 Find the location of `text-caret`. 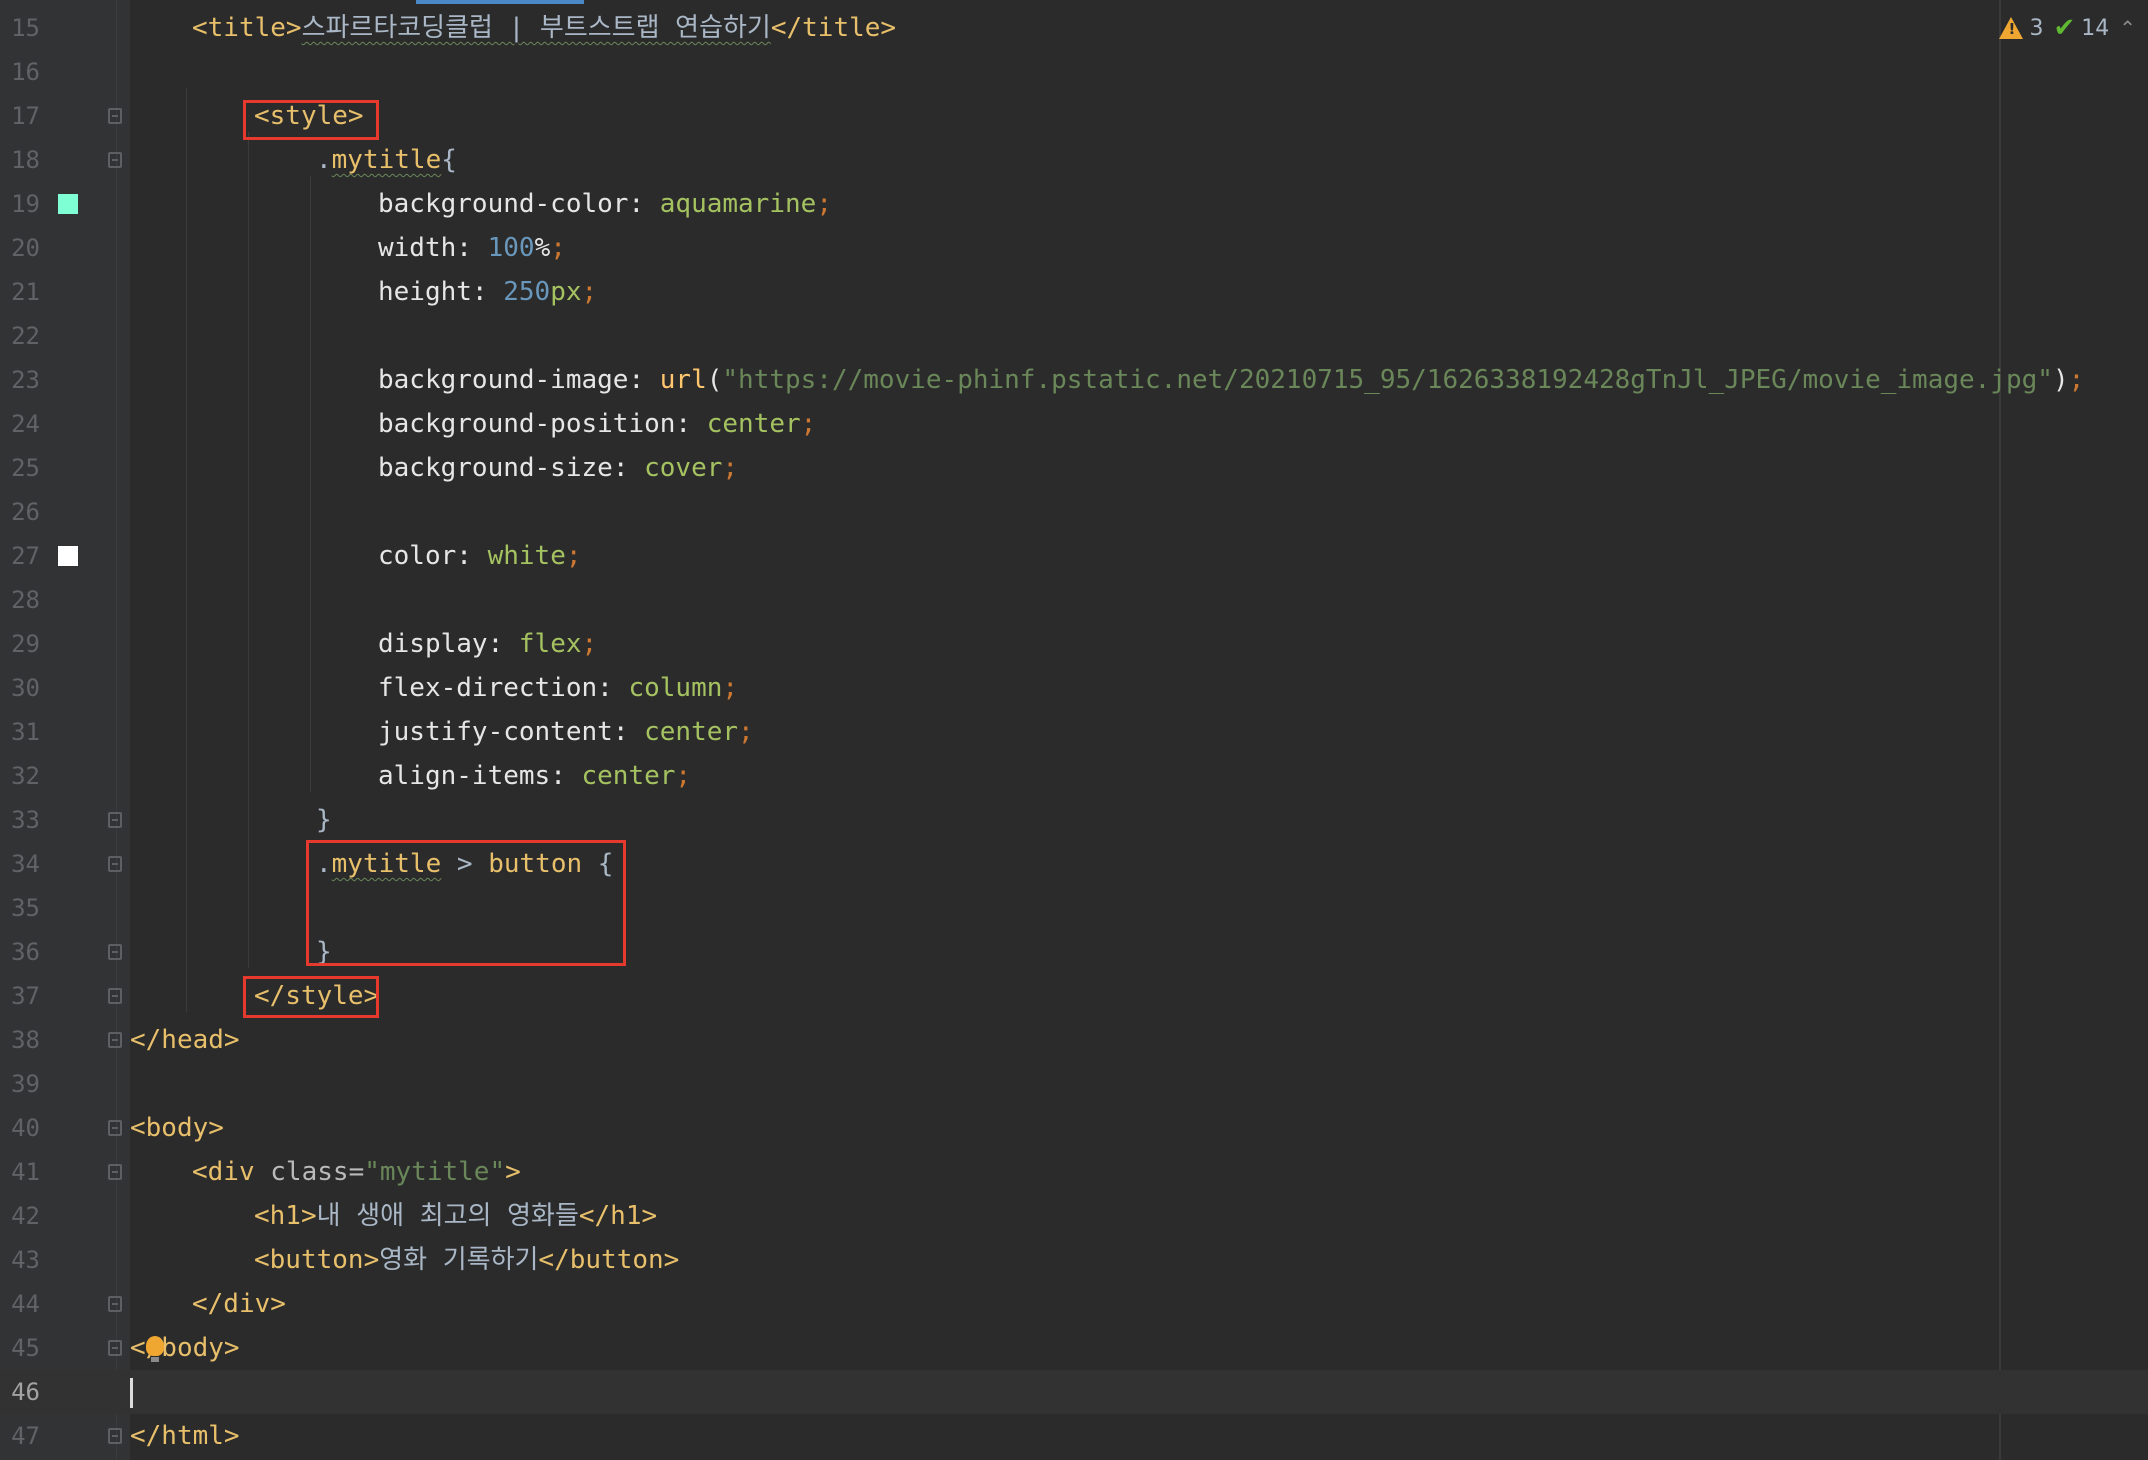

text-caret is located at coordinates (131, 1393).